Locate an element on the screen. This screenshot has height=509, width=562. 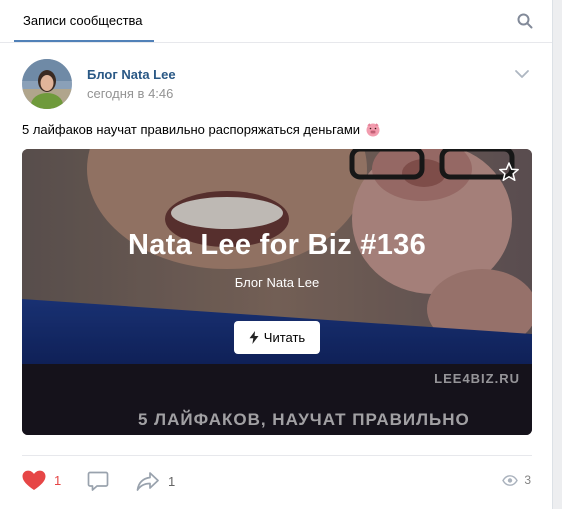
article-source: Блог Nata Lee is located at coordinates (277, 282).